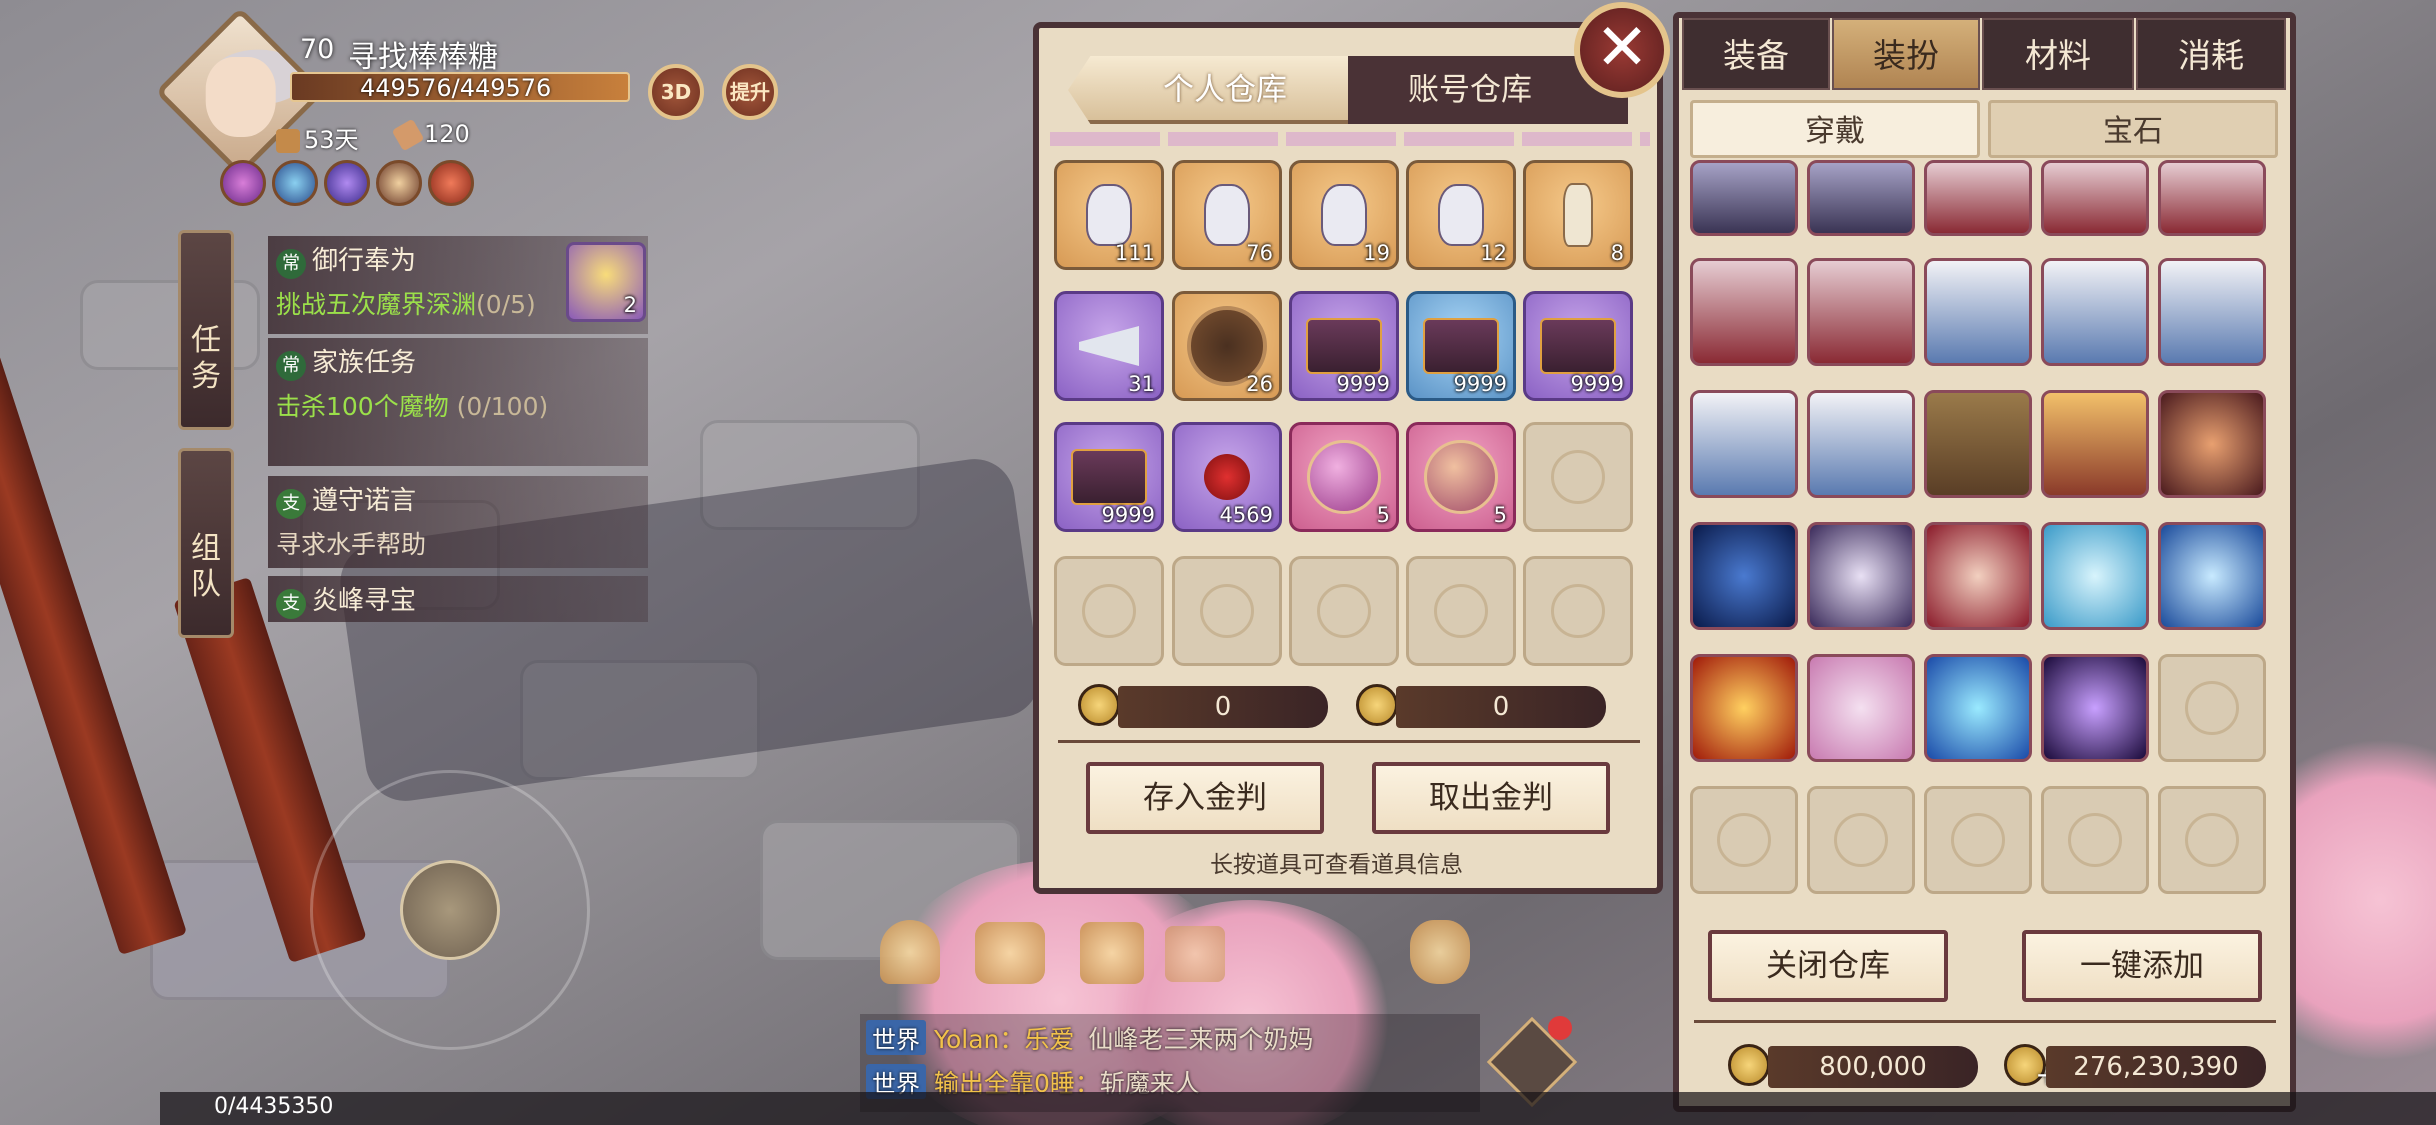 This screenshot has width=2436, height=1125. I want to click on joystick-knob, so click(450, 910).